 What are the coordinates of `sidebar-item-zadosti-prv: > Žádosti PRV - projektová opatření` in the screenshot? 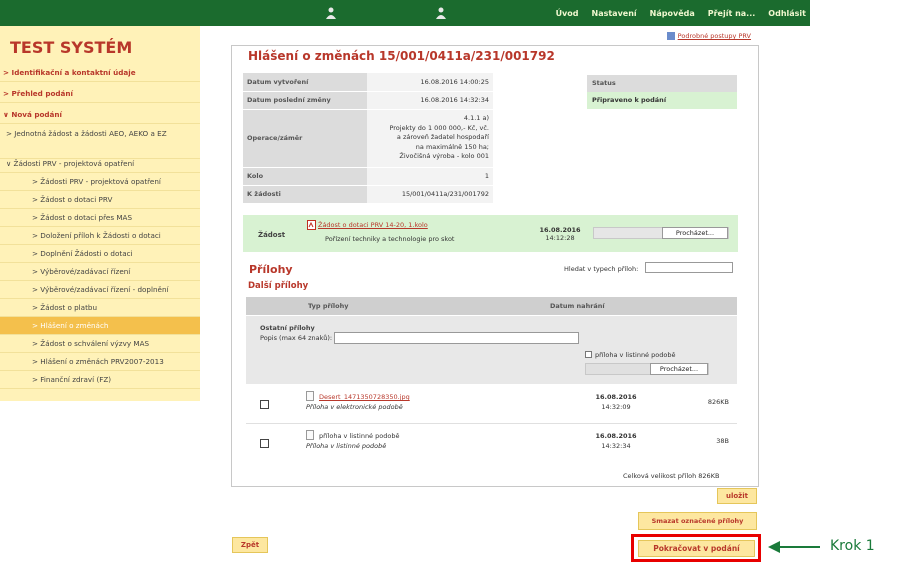 It's located at (100, 182).